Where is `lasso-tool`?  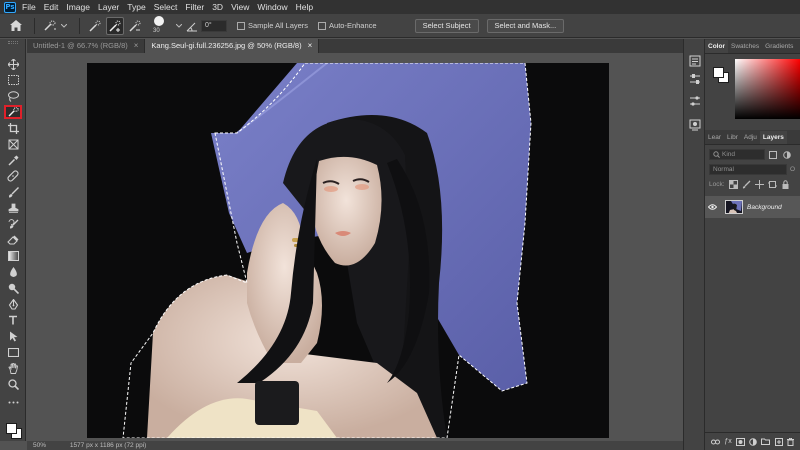
lasso-tool is located at coordinates (13, 96).